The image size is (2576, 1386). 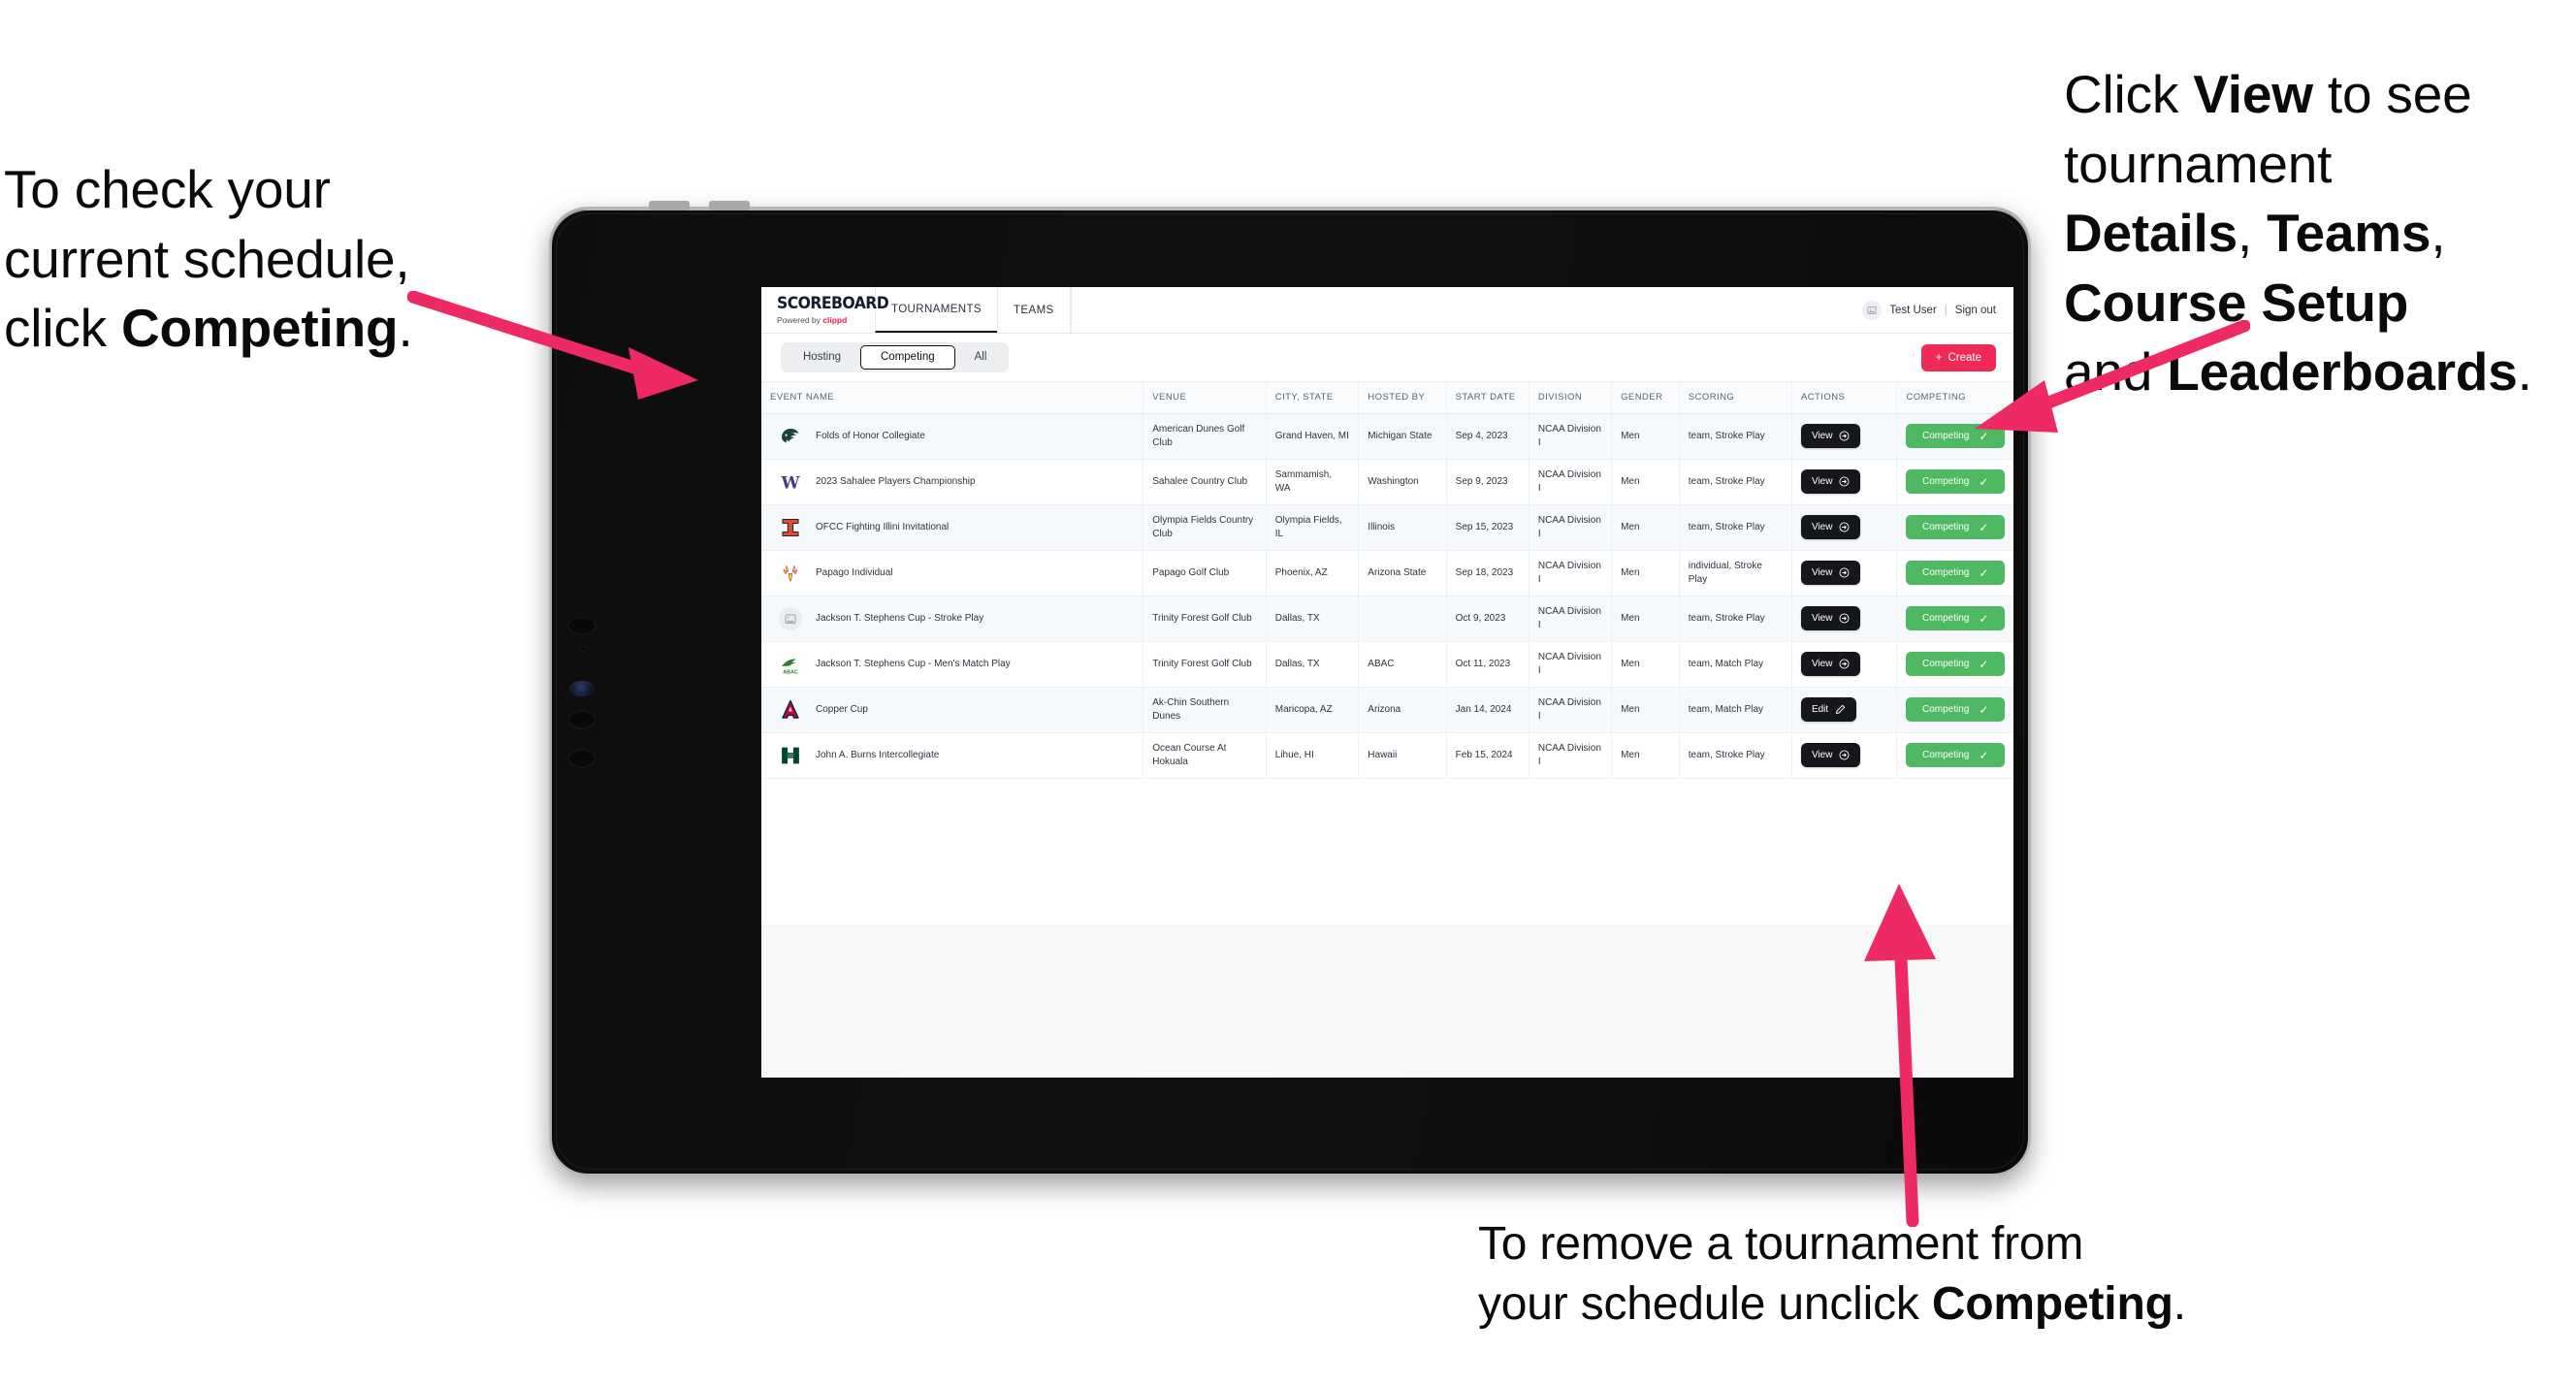 What do you see at coordinates (822, 357) in the screenshot?
I see `filter-tab-hosting: Hosting` at bounding box center [822, 357].